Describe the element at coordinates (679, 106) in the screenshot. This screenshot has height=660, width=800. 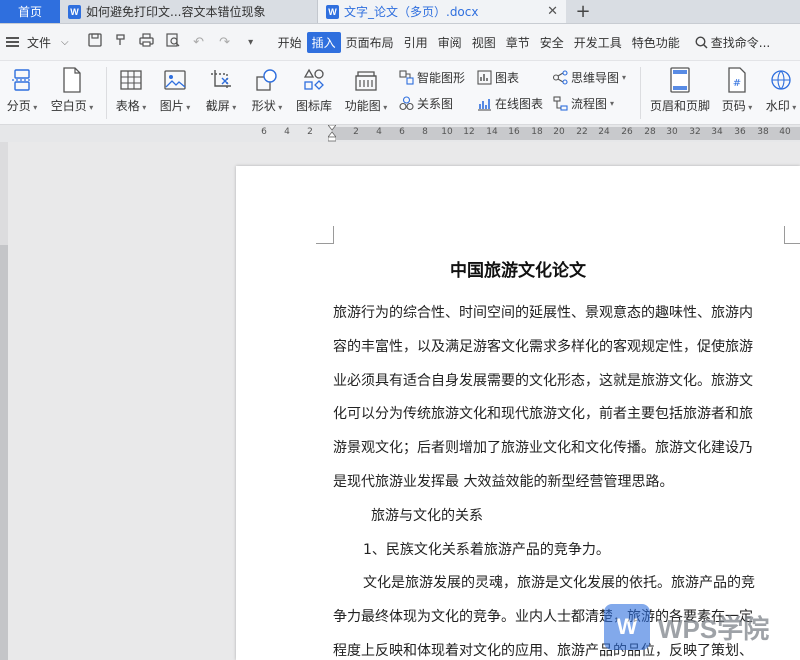
I see `header-footer-label: 页眉和页脚` at that location.